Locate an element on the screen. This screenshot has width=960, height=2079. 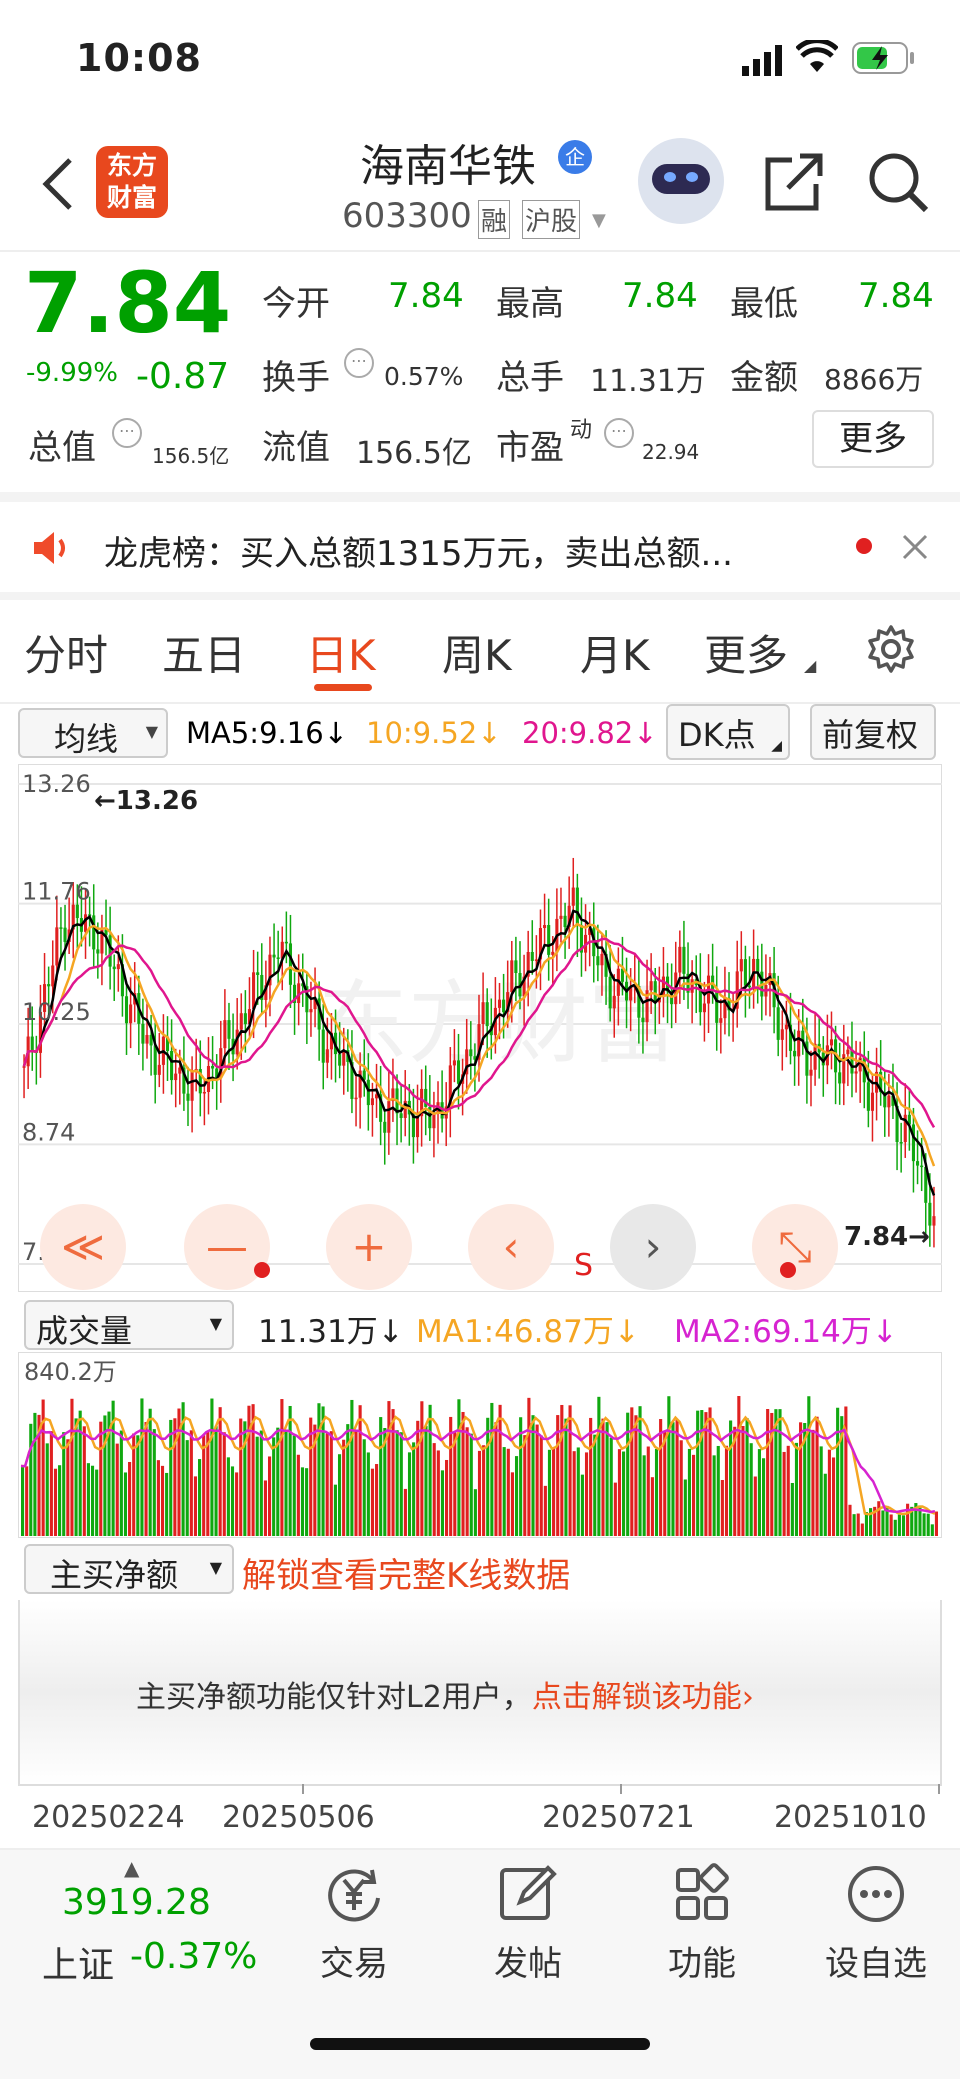
dk-point-button: DK点 ◢ is located at coordinates (728, 732).